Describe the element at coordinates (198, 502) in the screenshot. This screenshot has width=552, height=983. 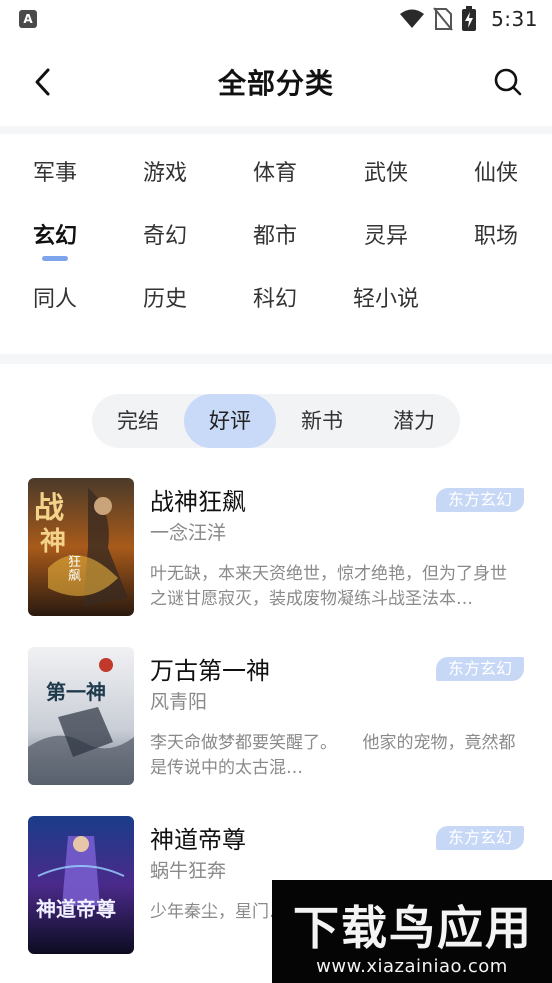
I see `book-title: 战神狂飙` at that location.